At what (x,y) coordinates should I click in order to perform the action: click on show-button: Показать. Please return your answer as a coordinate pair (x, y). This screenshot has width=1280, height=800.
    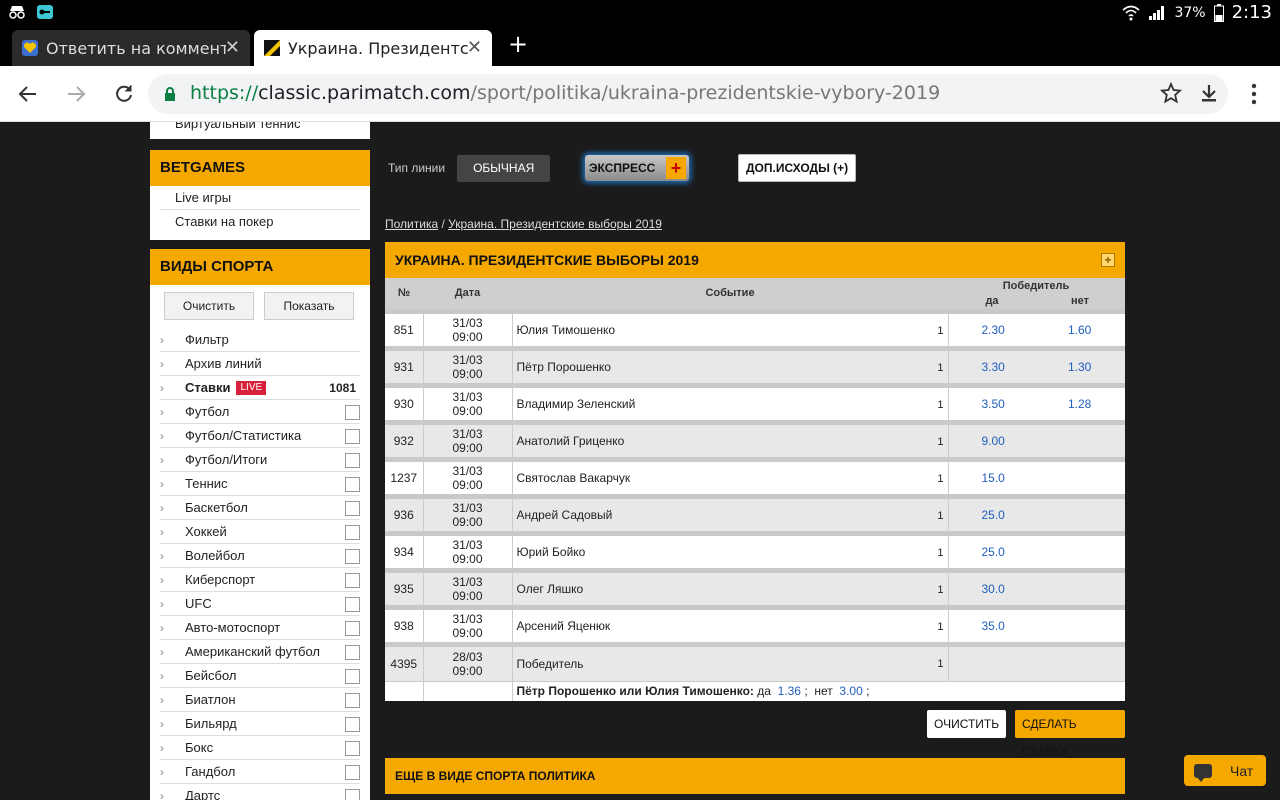
    Looking at the image, I should click on (309, 306).